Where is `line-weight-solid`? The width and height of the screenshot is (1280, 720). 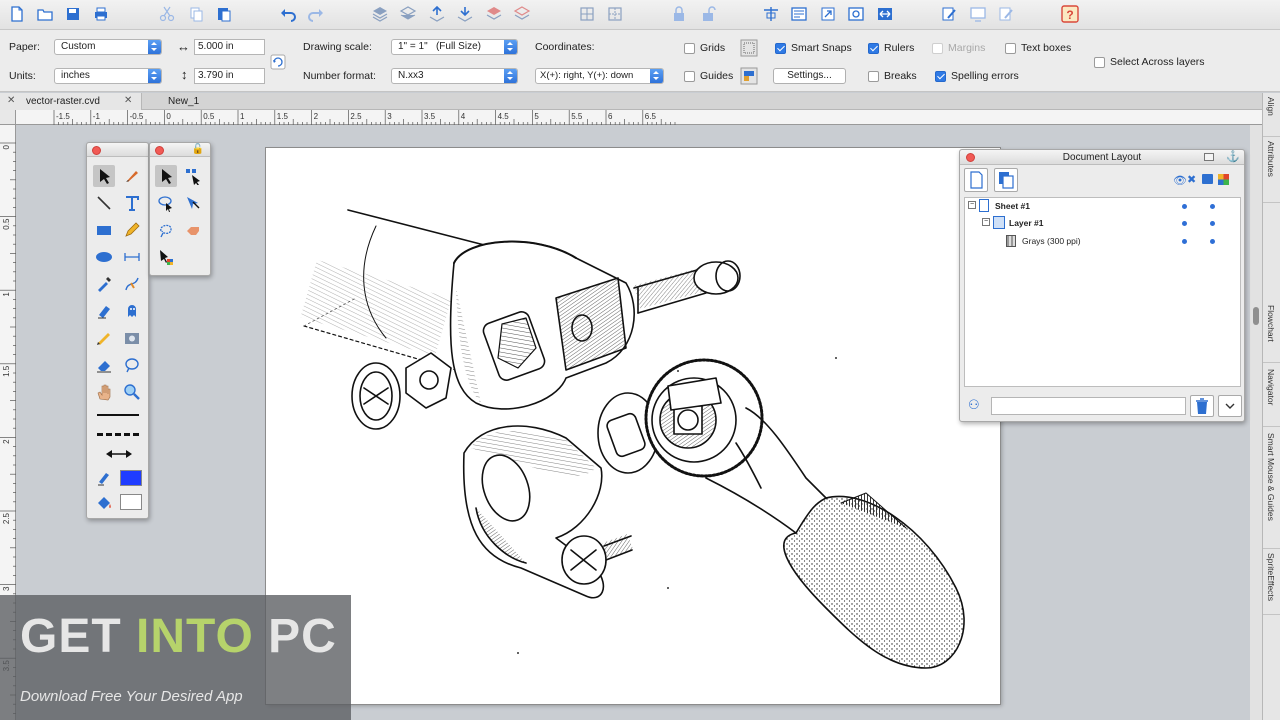 line-weight-solid is located at coordinates (118, 415).